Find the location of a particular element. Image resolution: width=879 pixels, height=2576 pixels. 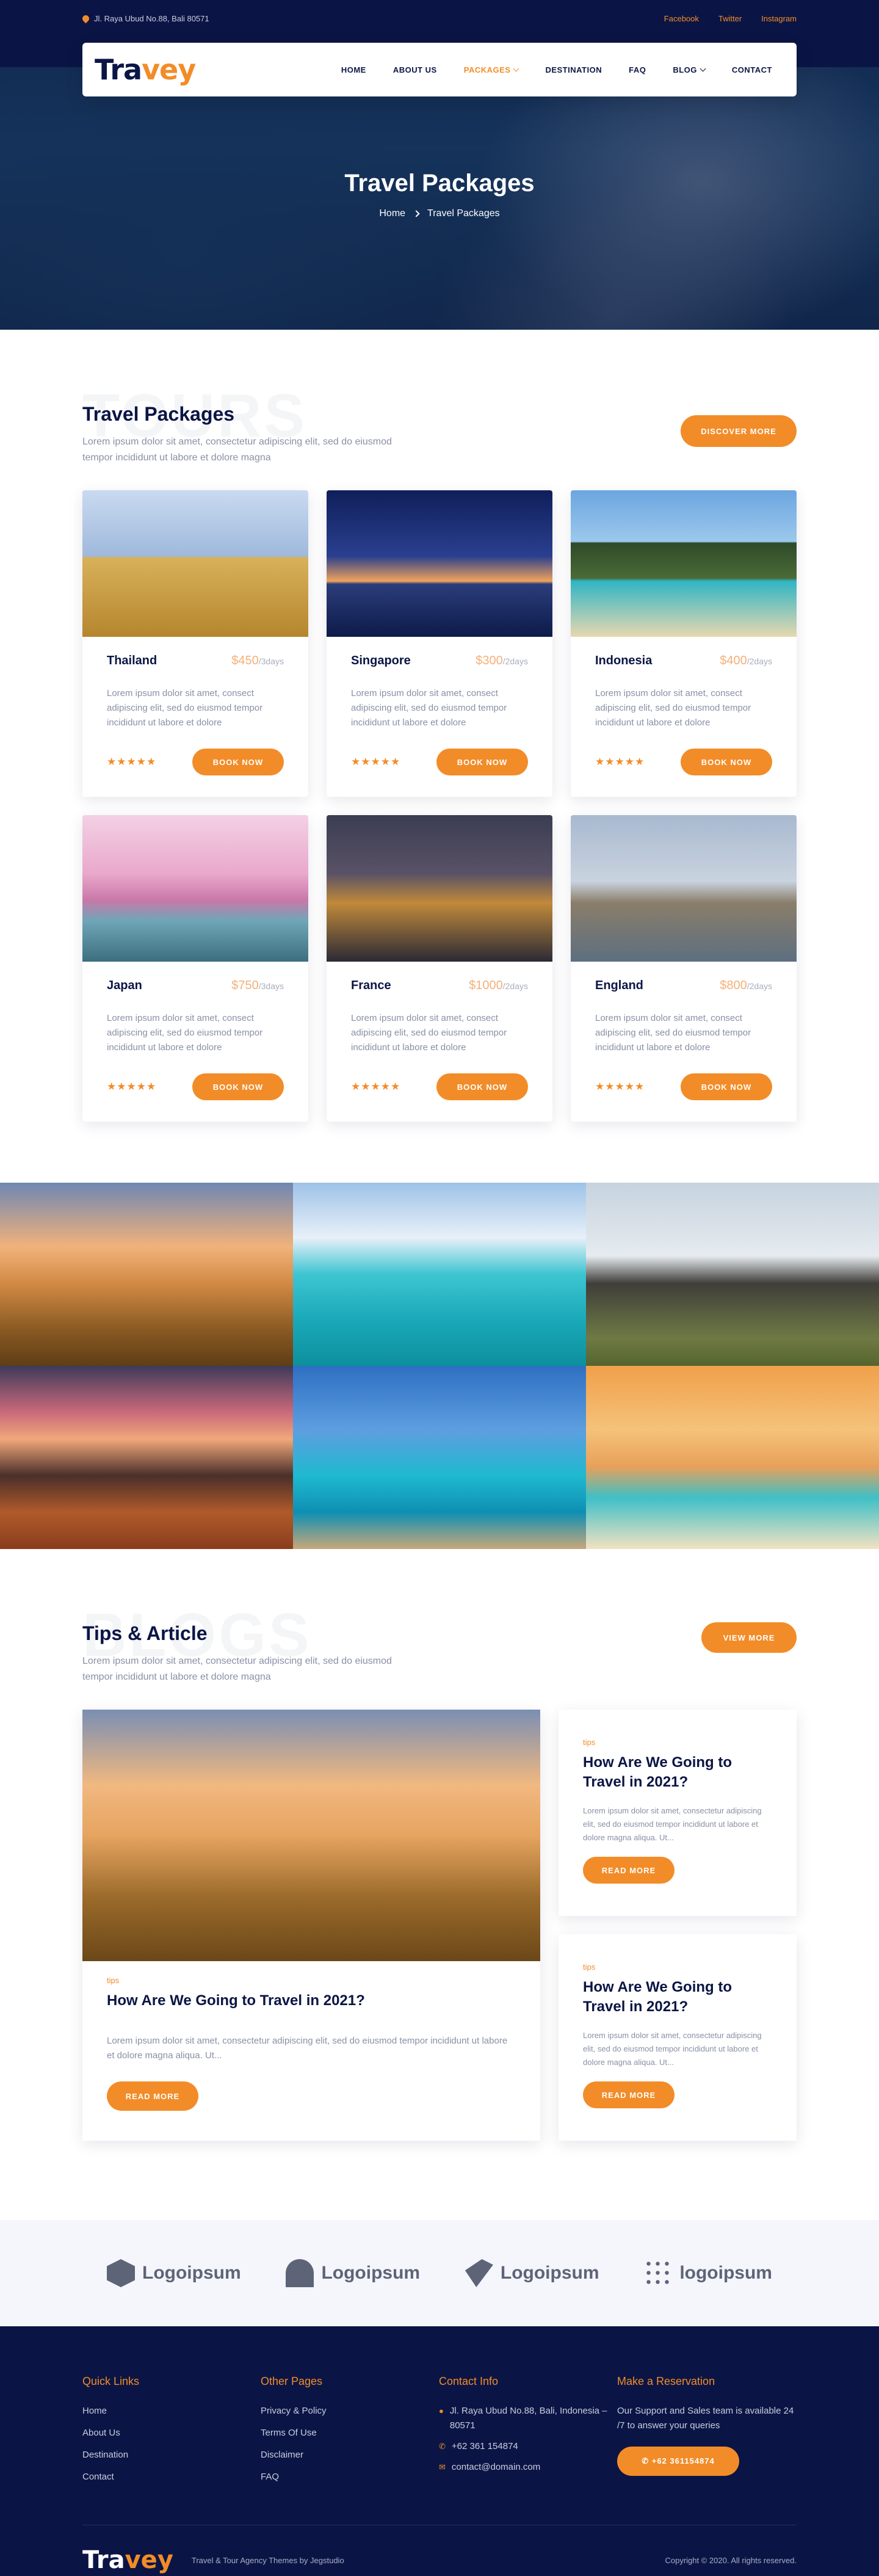

footer-link-disclaimer: Disclaimer is located at coordinates (350, 2455).